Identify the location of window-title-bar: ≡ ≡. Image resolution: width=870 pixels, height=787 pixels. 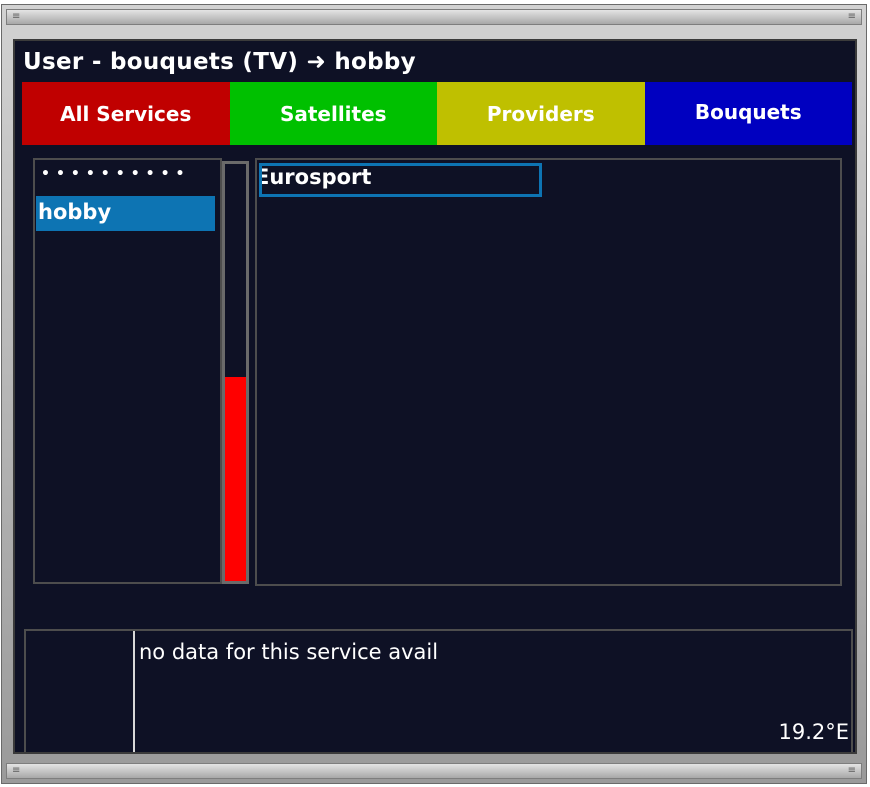
(434, 17).